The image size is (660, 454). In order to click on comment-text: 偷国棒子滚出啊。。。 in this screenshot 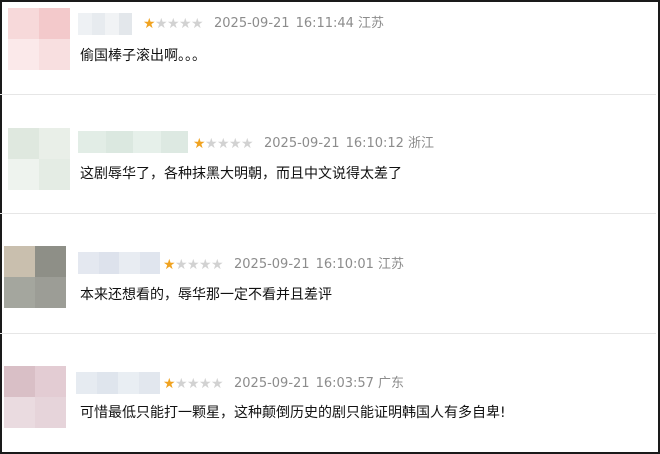, I will do `click(143, 56)`.